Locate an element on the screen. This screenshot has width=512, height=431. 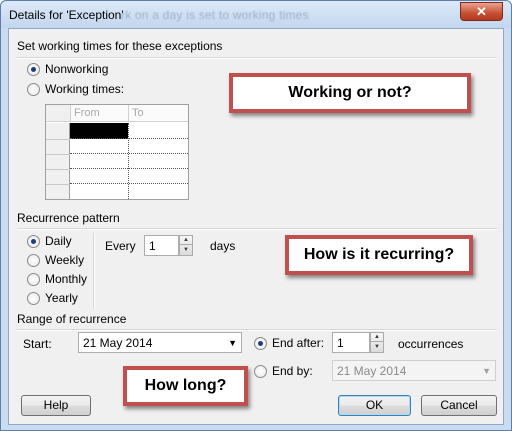
grid-cell is located at coordinates (158, 131).